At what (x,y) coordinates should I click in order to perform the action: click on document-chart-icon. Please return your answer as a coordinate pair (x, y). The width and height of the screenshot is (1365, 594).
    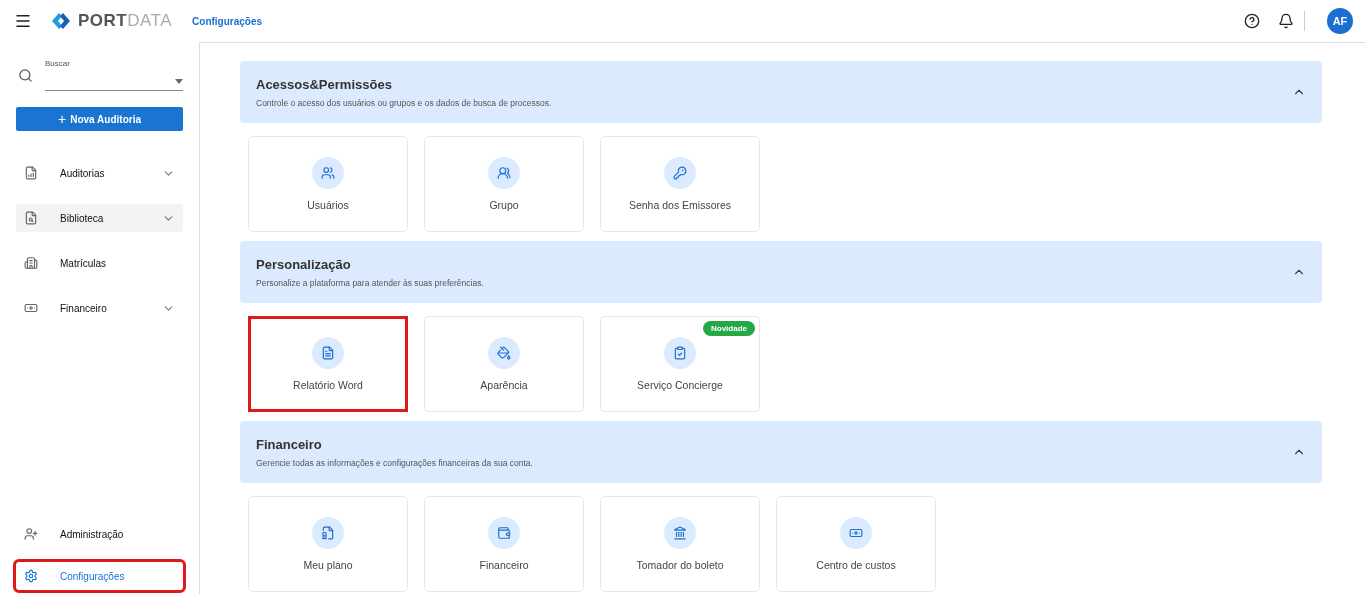
    Looking at the image, I should click on (31, 173).